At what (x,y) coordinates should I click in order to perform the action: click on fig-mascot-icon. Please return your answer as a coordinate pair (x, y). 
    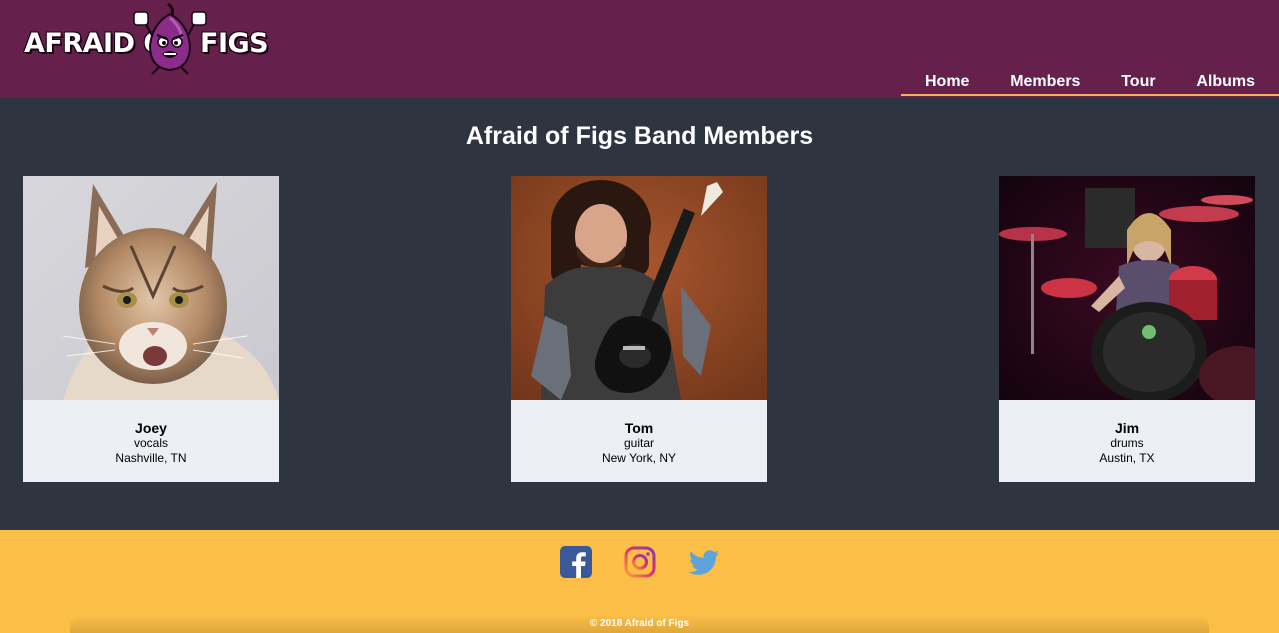
    Looking at the image, I should click on (170, 38).